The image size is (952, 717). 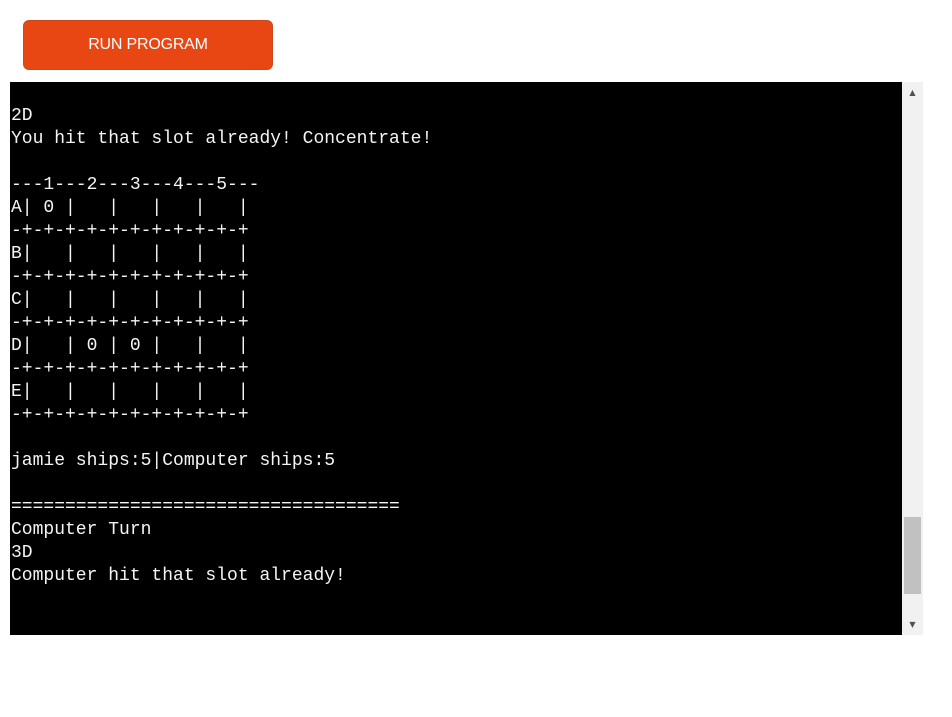 What do you see at coordinates (912, 358) in the screenshot?
I see `terminal-scrollbar: ▲ ▼` at bounding box center [912, 358].